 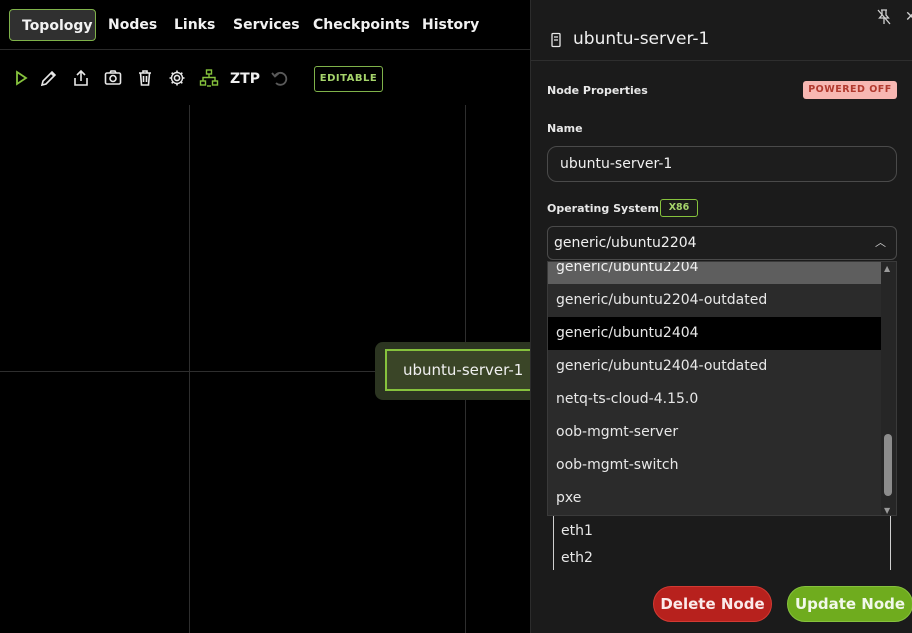 I want to click on undo-icon, so click(x=280, y=78).